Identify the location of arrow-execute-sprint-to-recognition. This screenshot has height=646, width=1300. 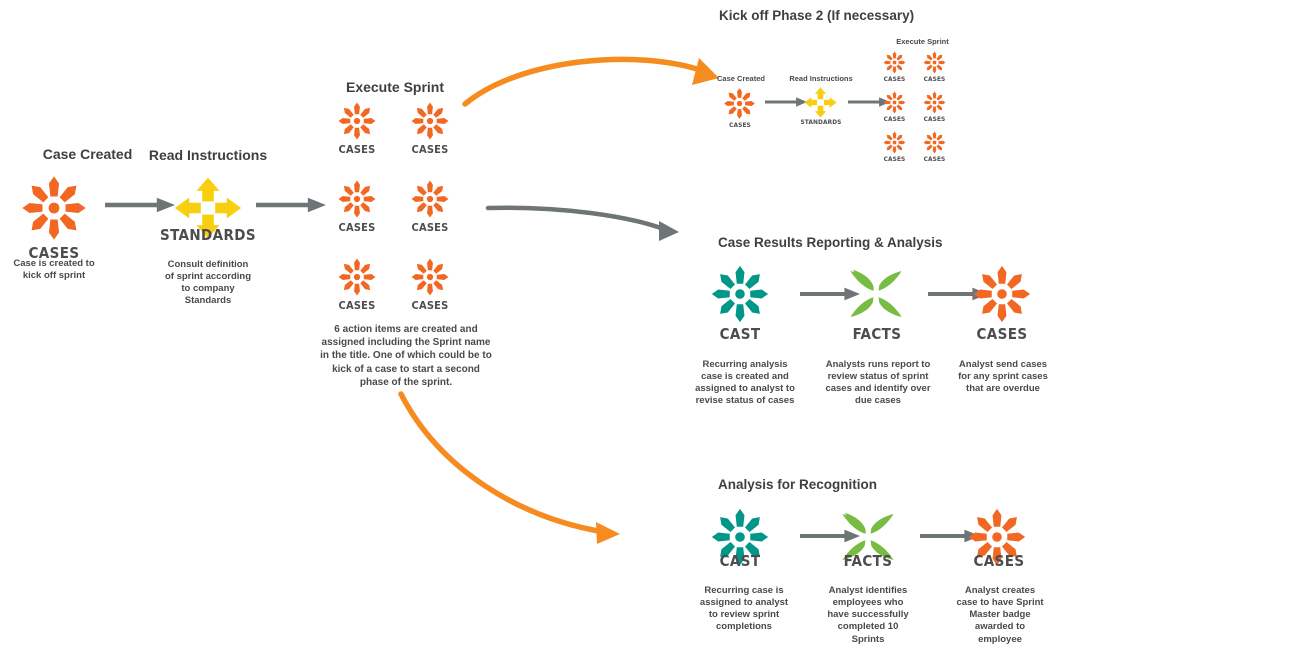
(509, 467).